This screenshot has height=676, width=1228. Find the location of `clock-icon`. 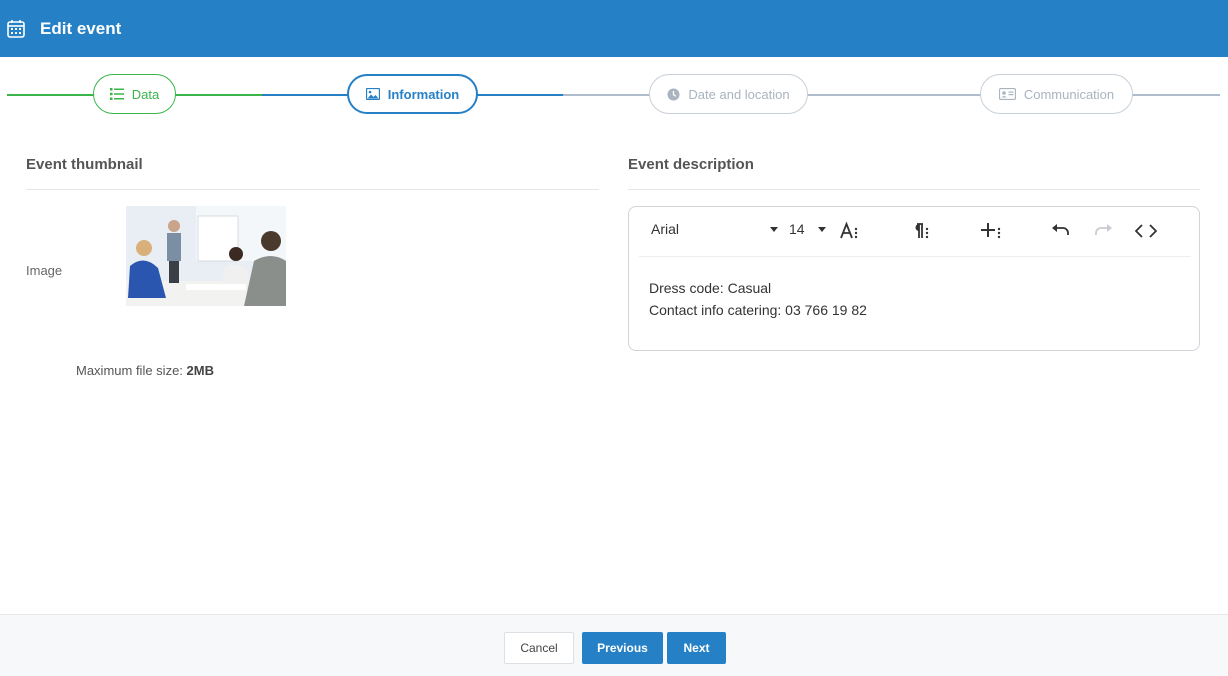

clock-icon is located at coordinates (673, 94).